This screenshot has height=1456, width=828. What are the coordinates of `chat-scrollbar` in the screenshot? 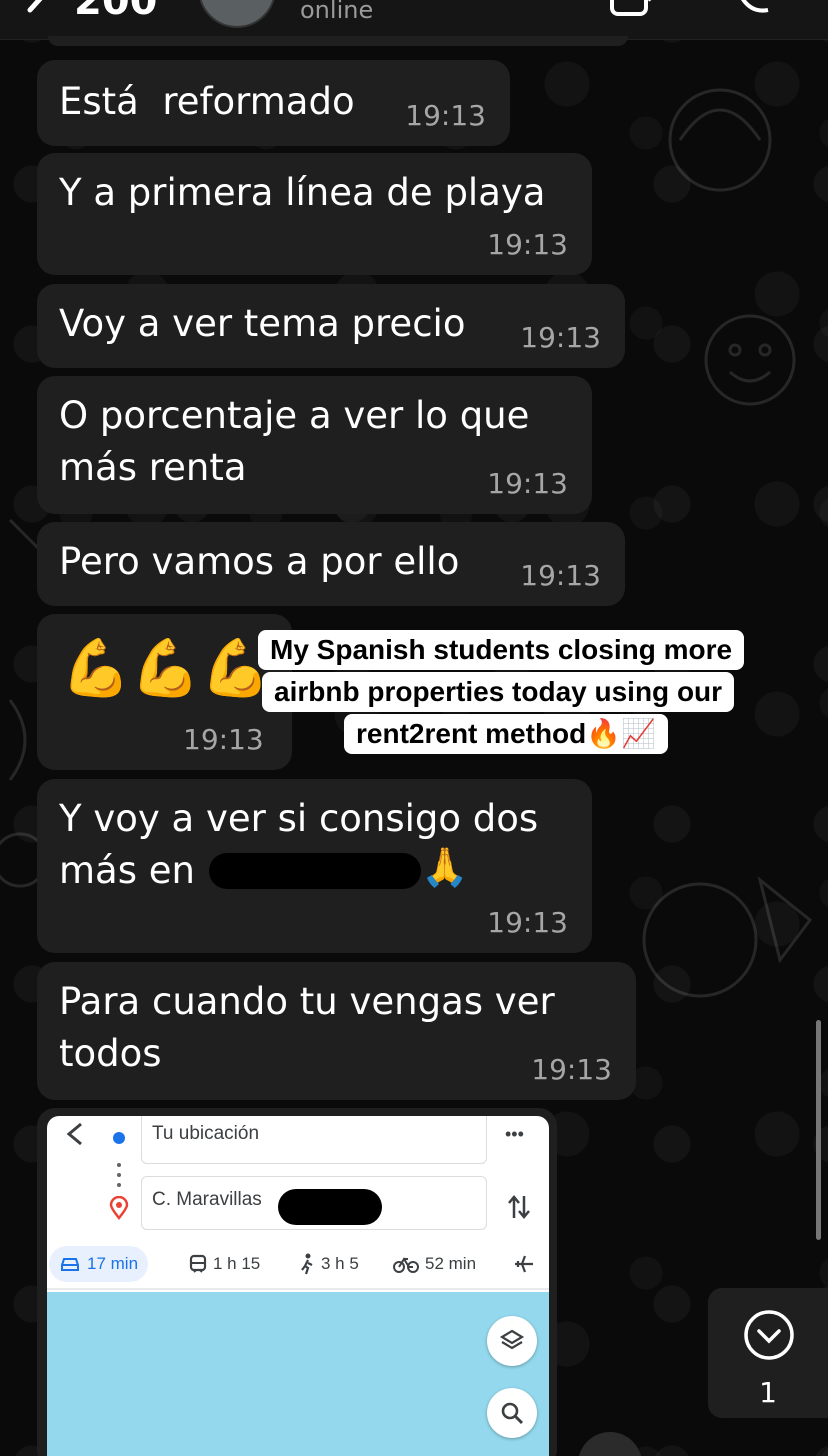 It's located at (818, 1130).